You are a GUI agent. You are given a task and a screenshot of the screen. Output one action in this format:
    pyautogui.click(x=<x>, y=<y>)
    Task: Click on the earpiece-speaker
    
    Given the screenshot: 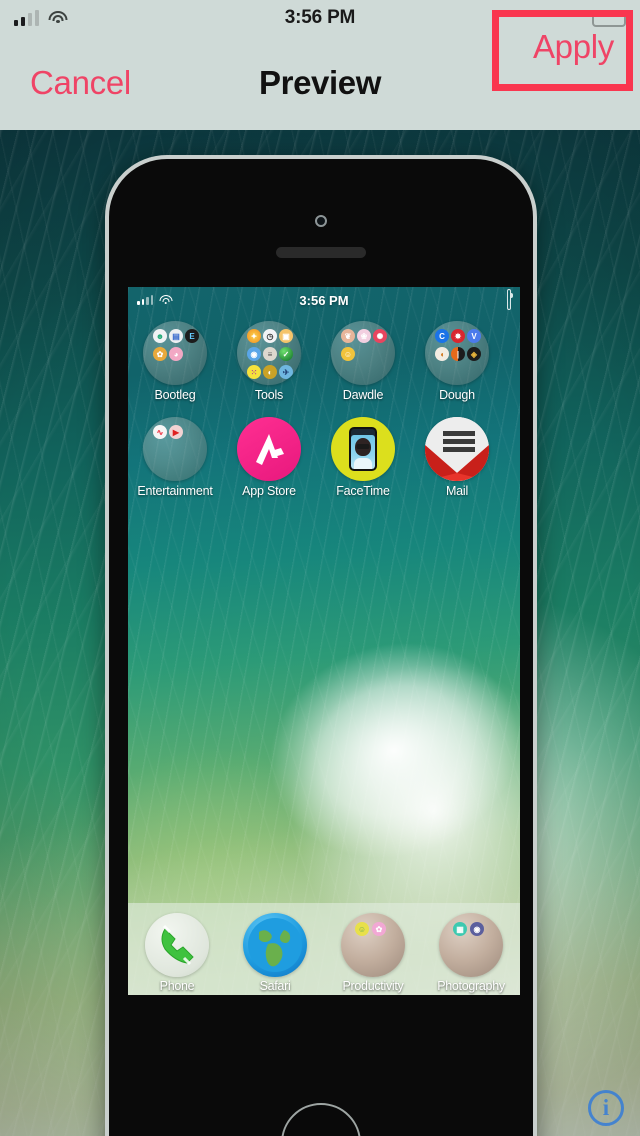 What is the action you would take?
    pyautogui.click(x=321, y=252)
    